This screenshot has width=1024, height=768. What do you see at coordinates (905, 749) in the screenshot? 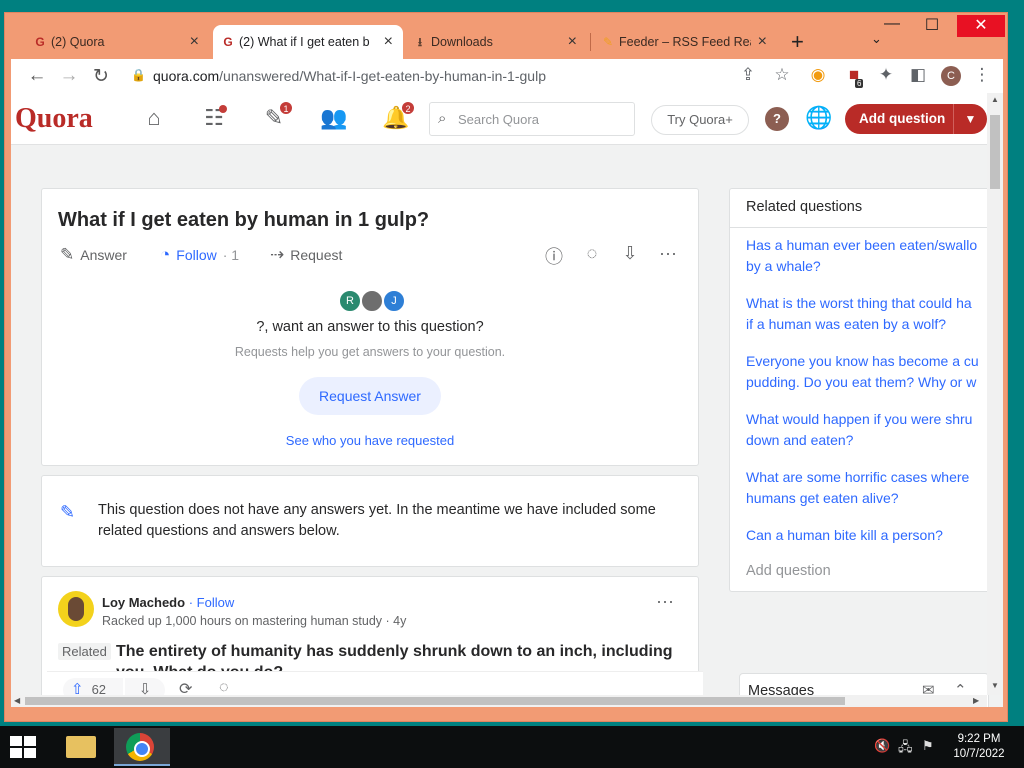
I see `network-icon: 🖧` at bounding box center [905, 749].